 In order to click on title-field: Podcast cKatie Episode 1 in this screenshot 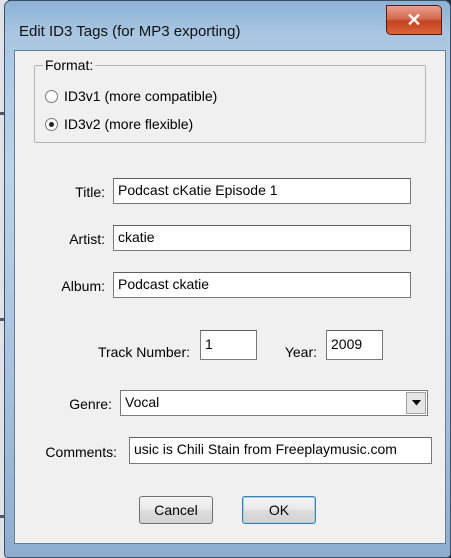, I will do `click(262, 191)`.